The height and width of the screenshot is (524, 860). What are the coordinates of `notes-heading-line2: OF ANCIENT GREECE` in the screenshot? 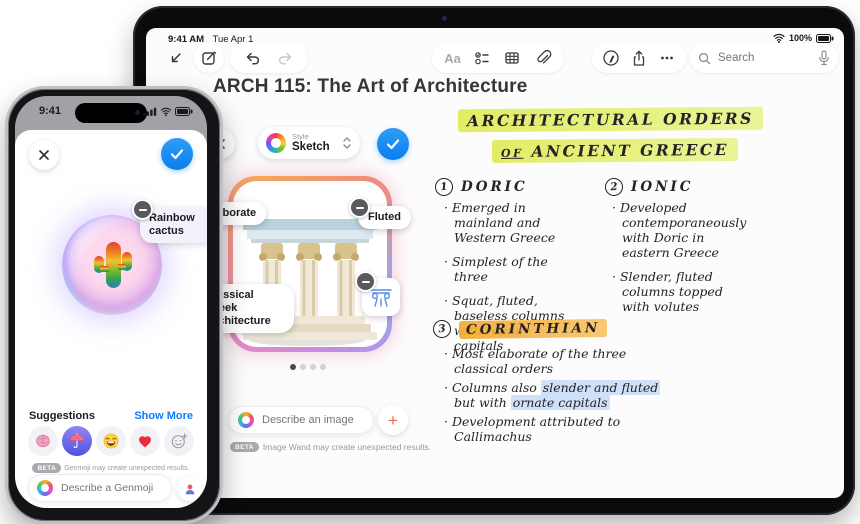 It's located at (615, 150).